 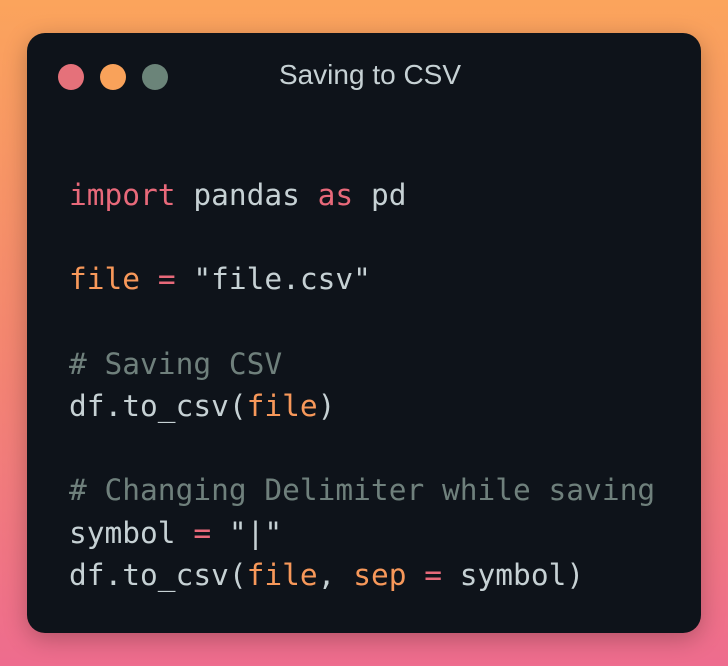 I want to click on code-line: import pandas as pd, so click(x=362, y=195).